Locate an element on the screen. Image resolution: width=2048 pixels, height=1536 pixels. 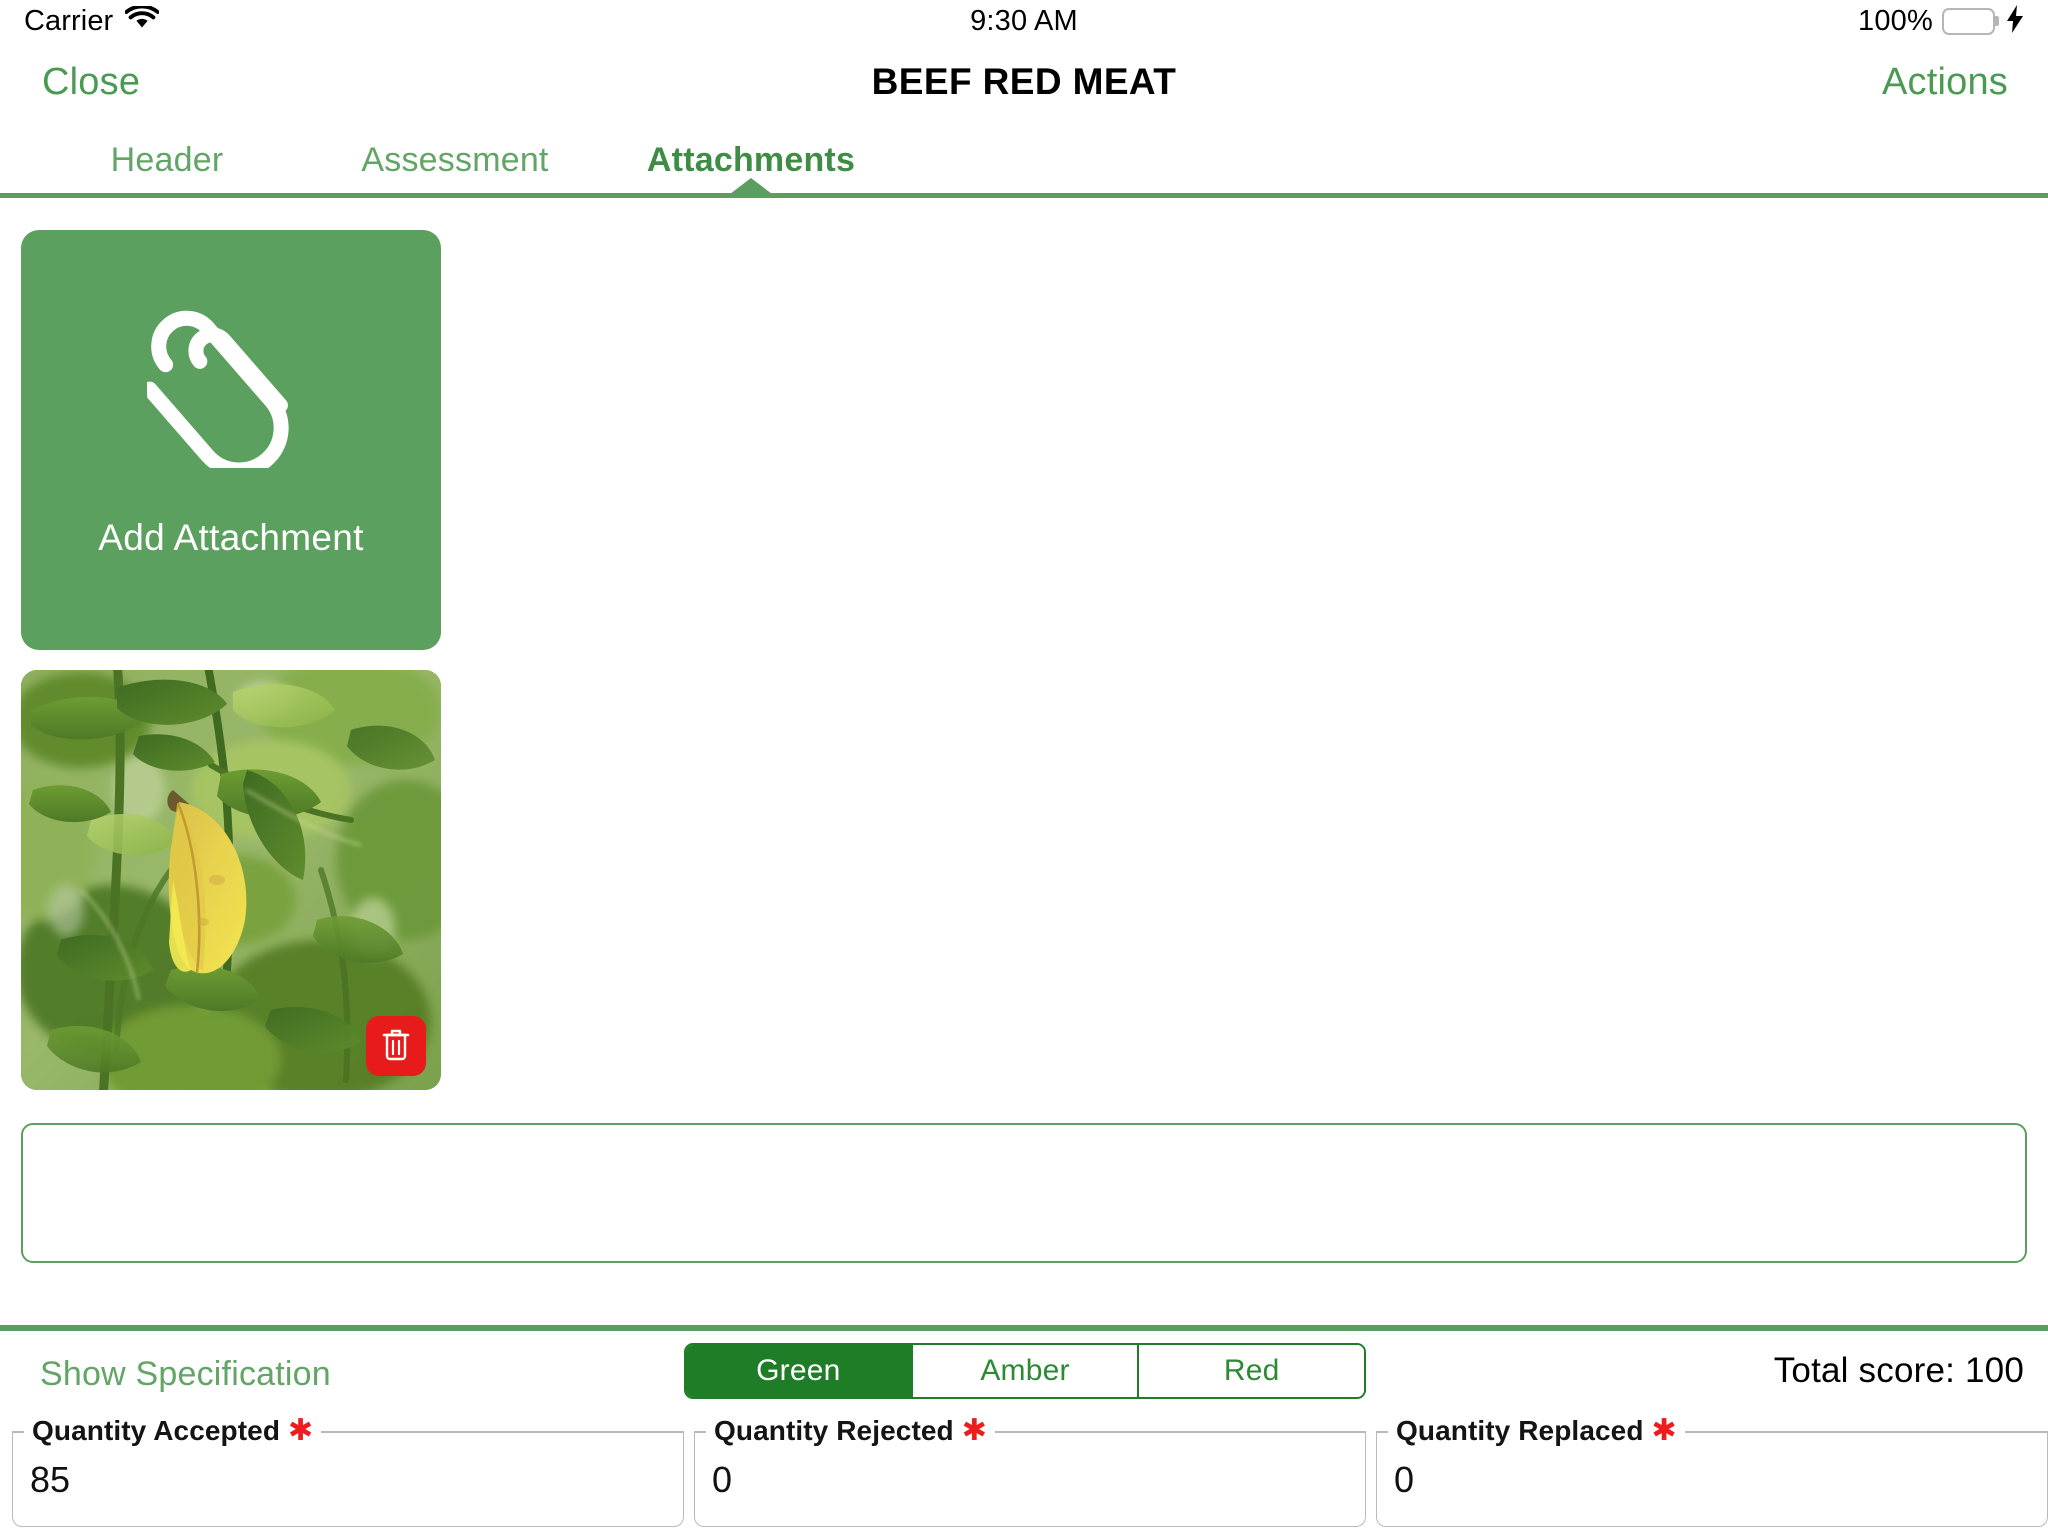
quantity-replaced-field: Quantity Replaced ✱ is located at coordinates (1712, 1471).